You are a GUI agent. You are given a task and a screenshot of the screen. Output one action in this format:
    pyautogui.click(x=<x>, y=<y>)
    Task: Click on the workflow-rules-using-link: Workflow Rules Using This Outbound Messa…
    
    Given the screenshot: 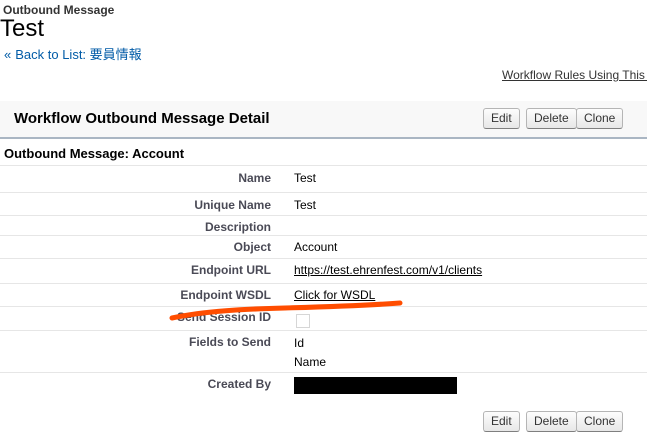 What is the action you would take?
    pyautogui.click(x=574, y=75)
    